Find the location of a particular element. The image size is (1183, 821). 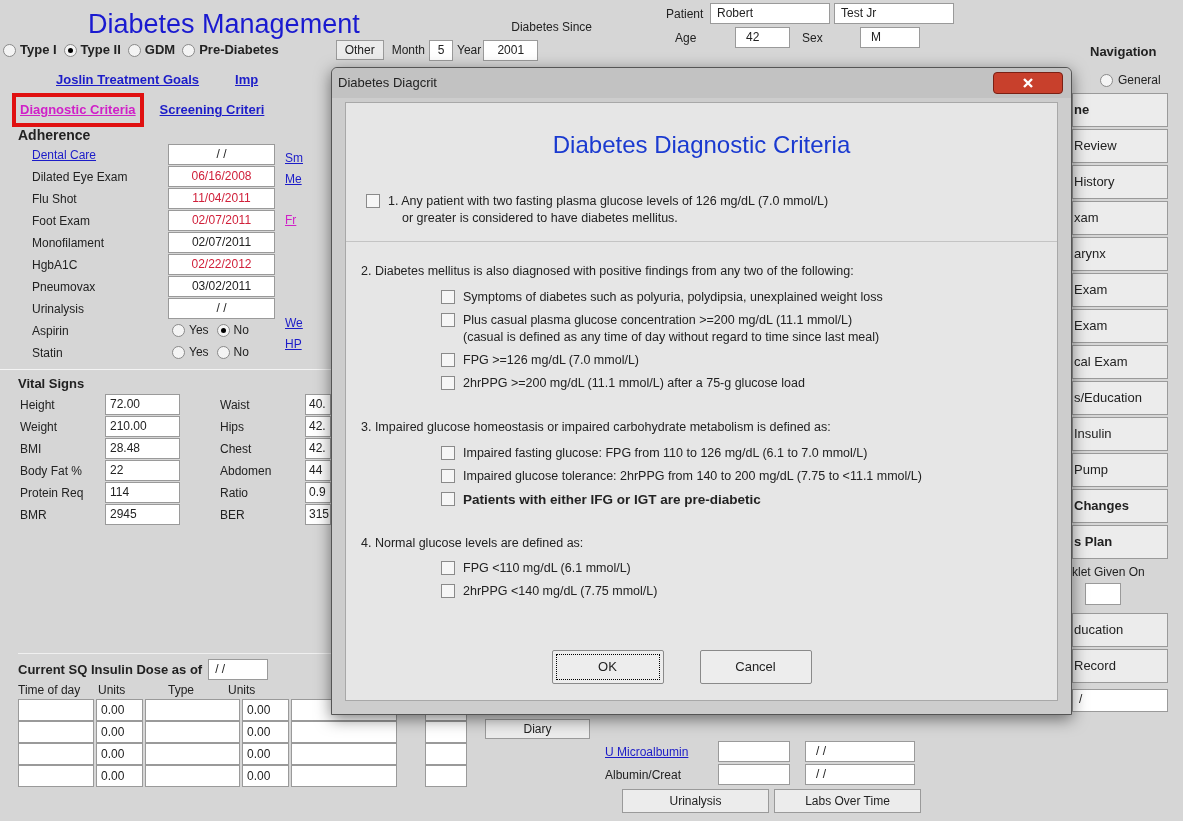

link: Dental Care is located at coordinates (64, 155).